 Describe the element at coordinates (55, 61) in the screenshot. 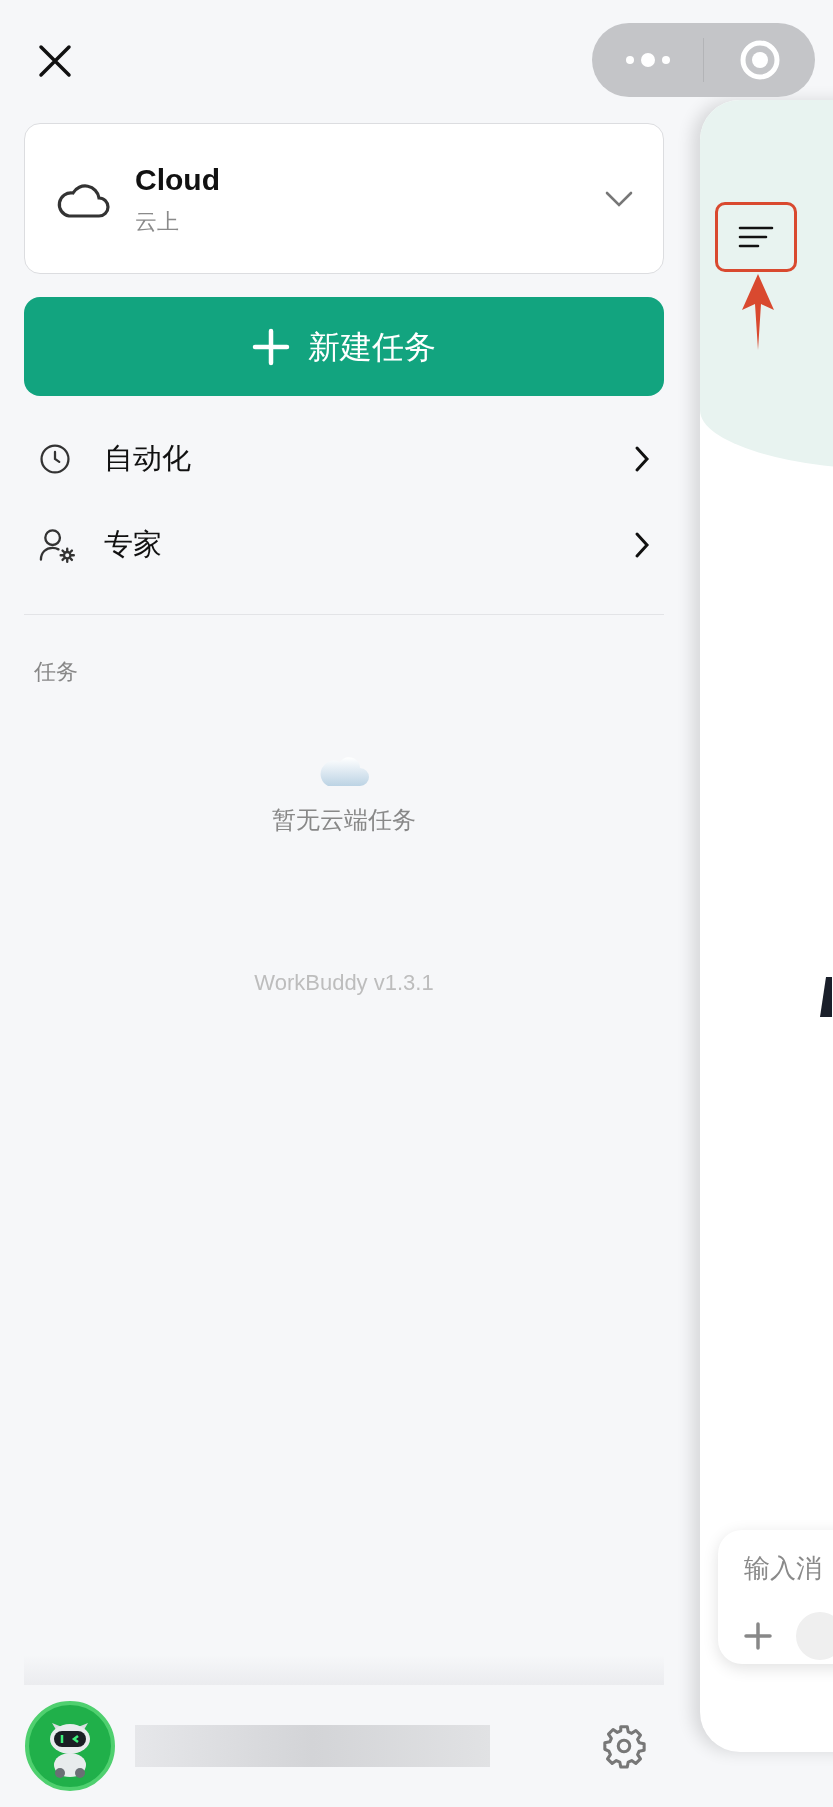

I see `close-icon` at that location.